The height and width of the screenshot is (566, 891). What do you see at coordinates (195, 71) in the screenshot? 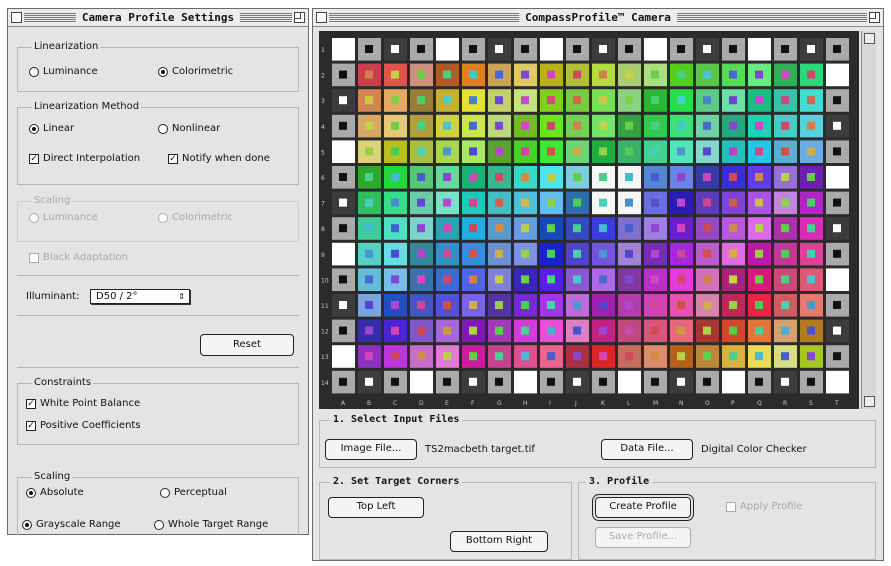
I see `radio-colorimetric: Colorimetric` at bounding box center [195, 71].